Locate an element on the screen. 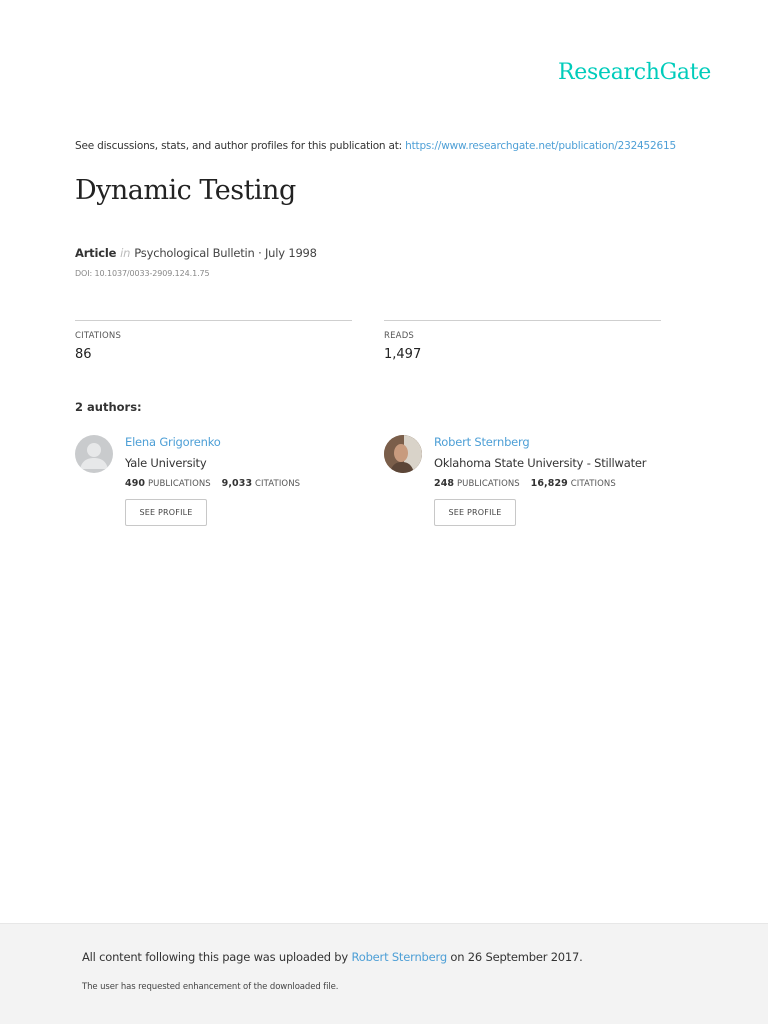 The width and height of the screenshot is (768, 1024). author-citations-count: 16,829 is located at coordinates (549, 483).